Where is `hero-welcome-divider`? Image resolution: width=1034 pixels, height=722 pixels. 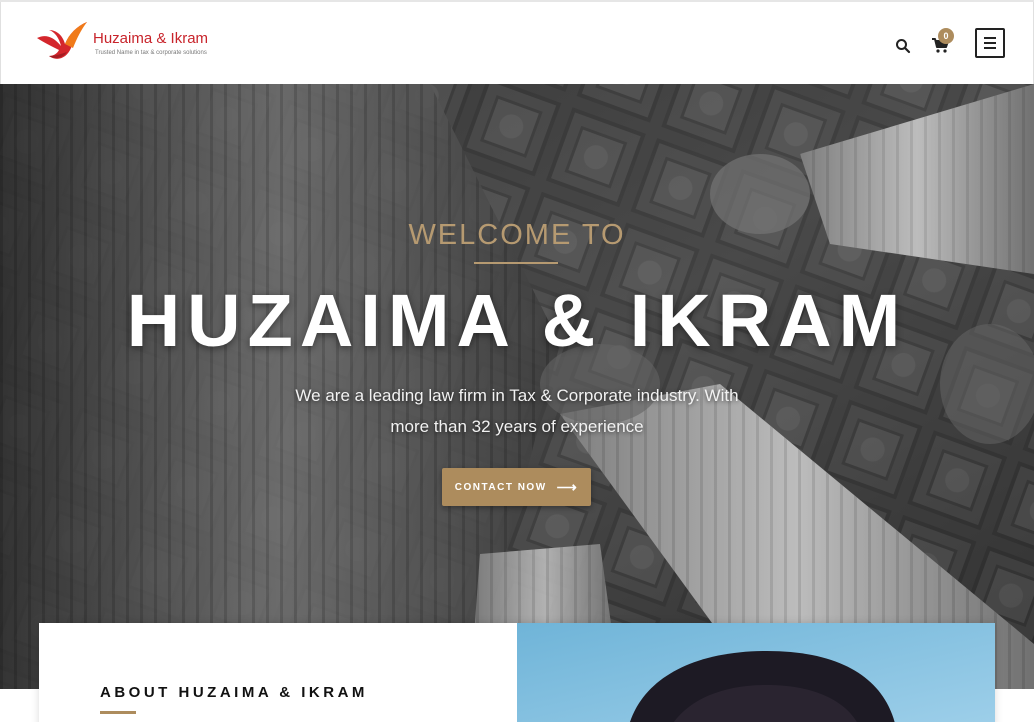 hero-welcome-divider is located at coordinates (516, 263).